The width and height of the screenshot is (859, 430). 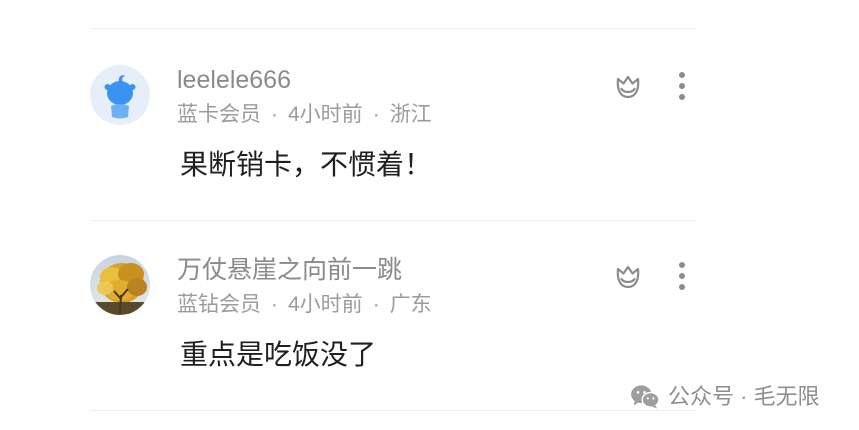 What do you see at coordinates (289, 270) in the screenshot?
I see `username: 万仗悬崖之向前一跳` at bounding box center [289, 270].